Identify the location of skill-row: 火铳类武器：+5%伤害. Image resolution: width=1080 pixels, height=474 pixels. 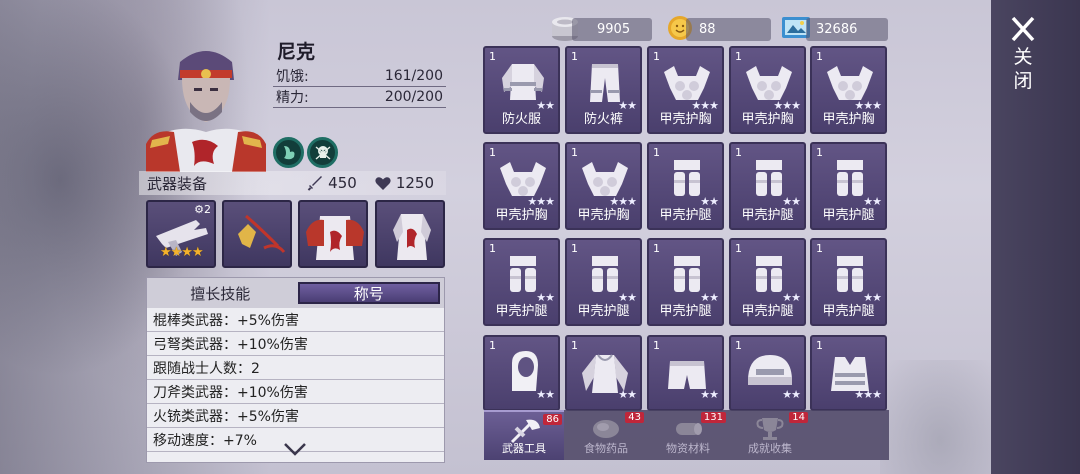
(295, 416).